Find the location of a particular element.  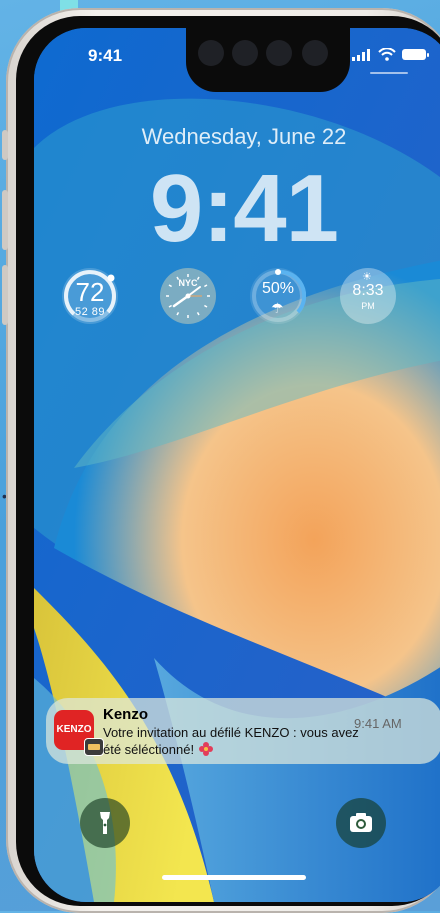

flashlight-icon is located at coordinates (105, 823).